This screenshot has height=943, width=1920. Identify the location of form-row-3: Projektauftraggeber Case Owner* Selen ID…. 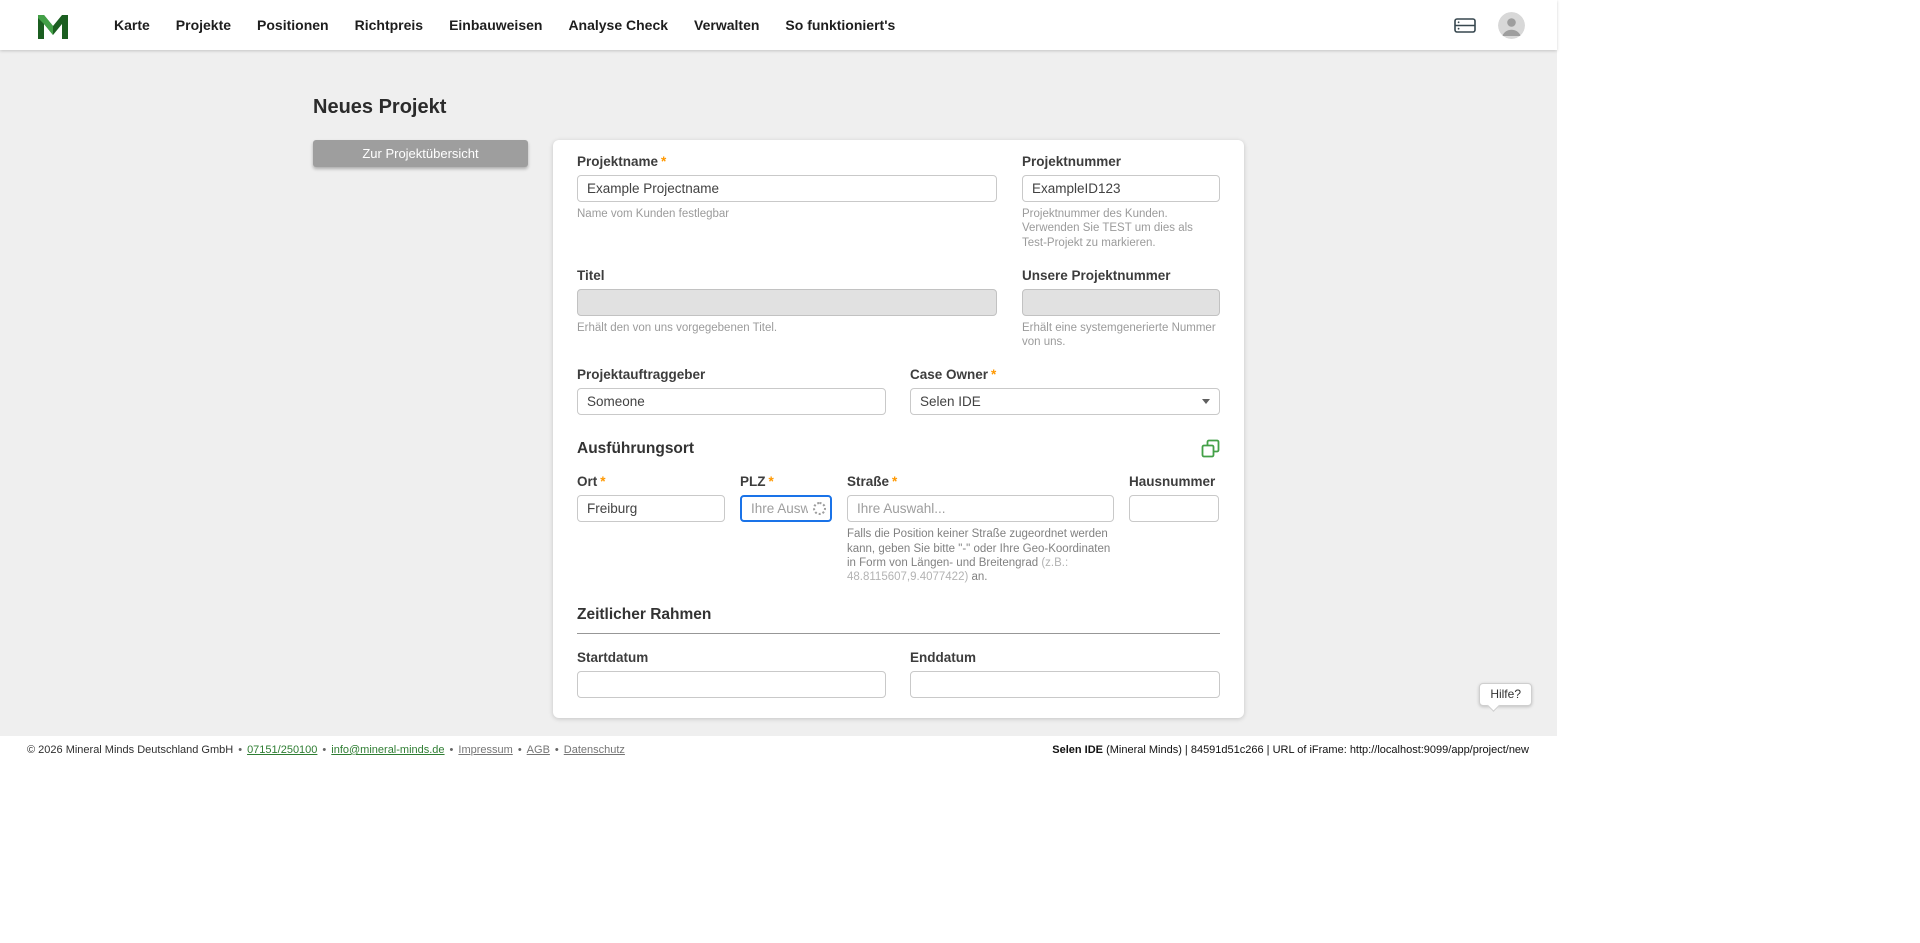
(898, 391).